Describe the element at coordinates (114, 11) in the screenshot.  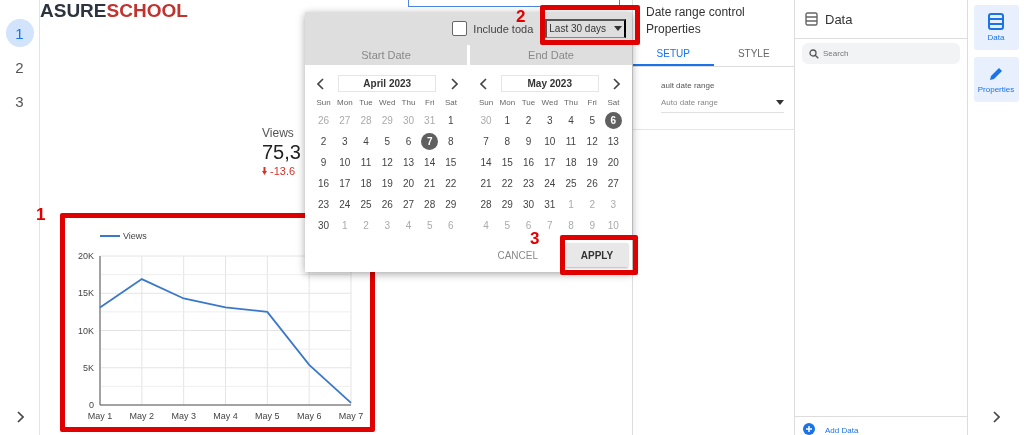
I see `logo: ASURESCHOOL` at that location.